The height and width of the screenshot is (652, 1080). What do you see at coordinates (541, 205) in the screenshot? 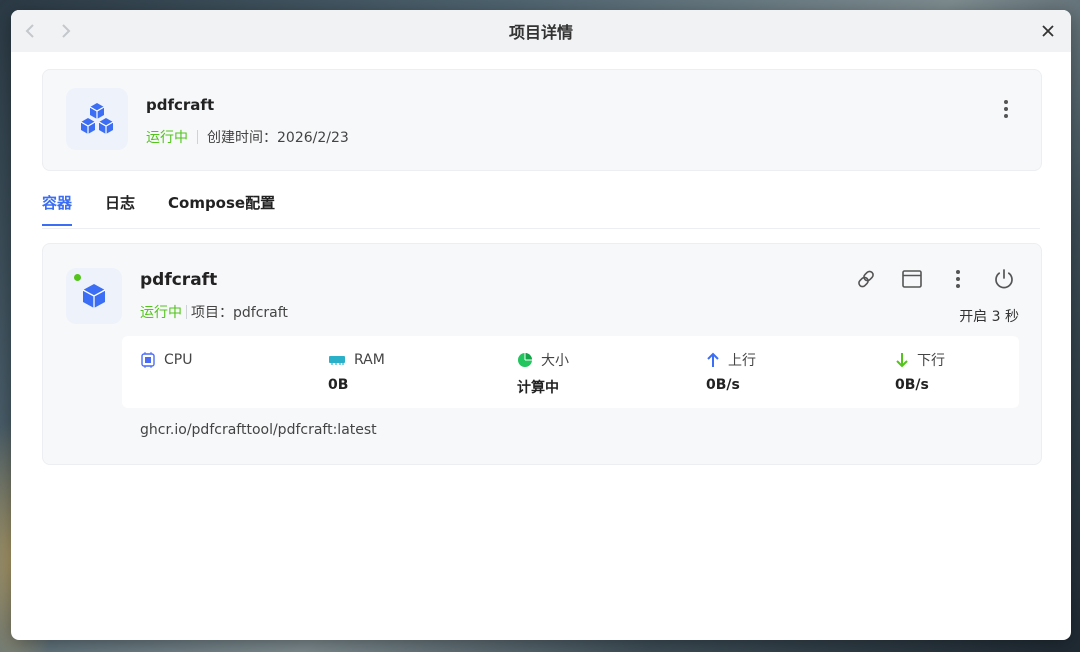
I see `tab-bar: 容器 日志 Compose配置` at bounding box center [541, 205].